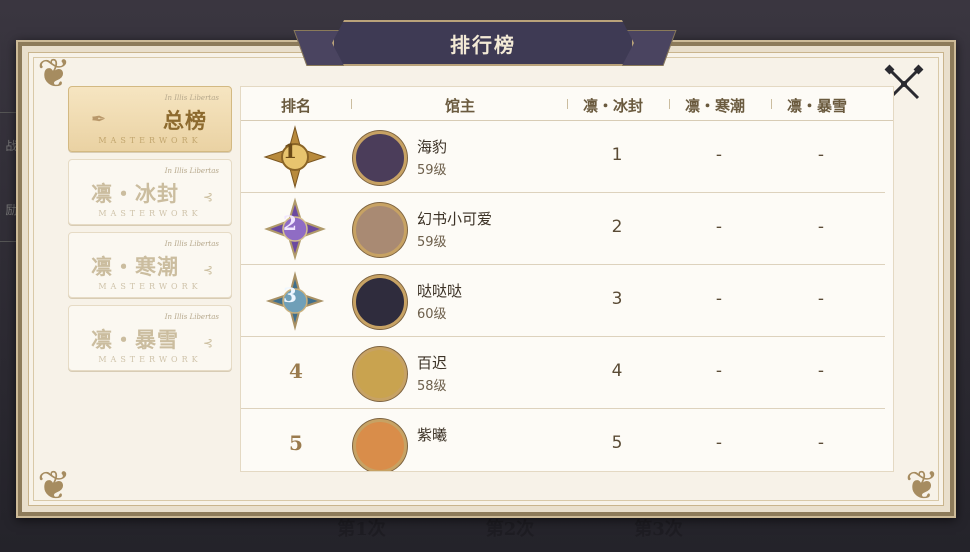 The image size is (970, 552). What do you see at coordinates (296, 371) in the screenshot?
I see `rank-number: 4` at bounding box center [296, 371].